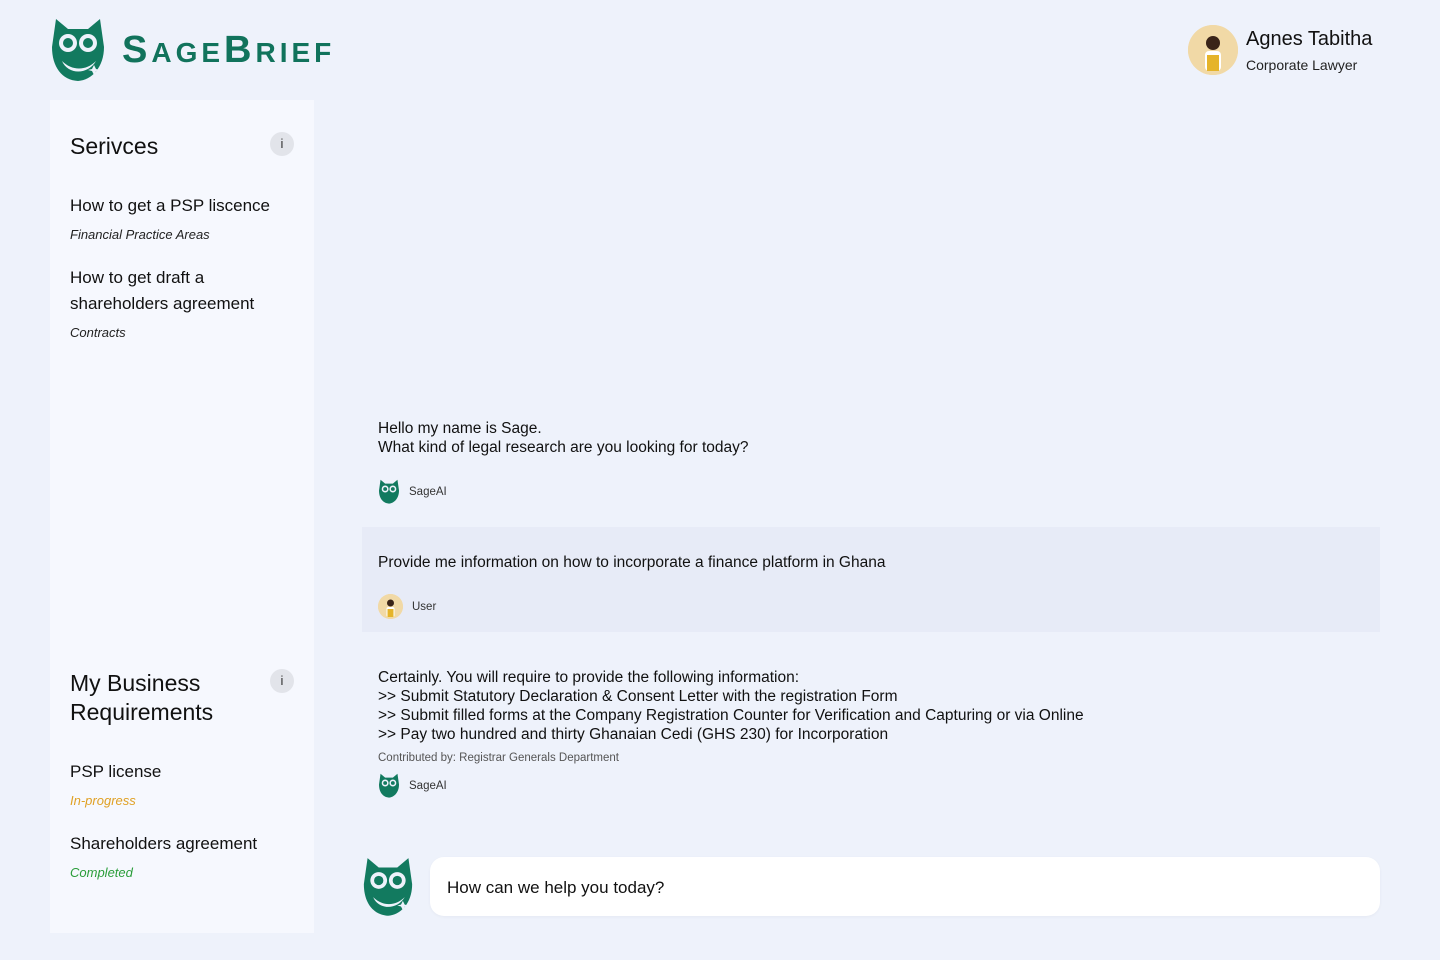  I want to click on user-role: Corporate Lawyer, so click(1302, 65).